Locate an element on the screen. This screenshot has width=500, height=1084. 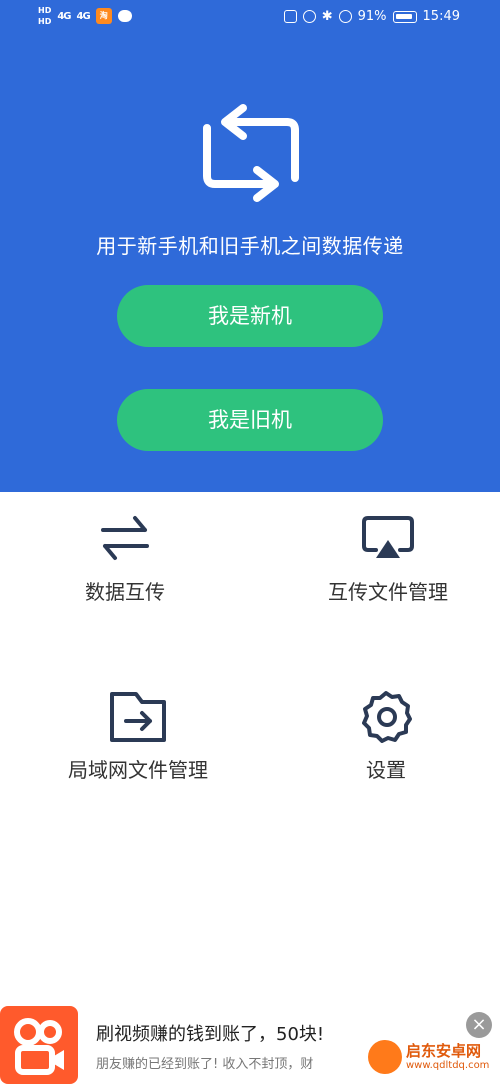
status-right: ✱ 91% 15:49 is located at coordinates (371, 16).